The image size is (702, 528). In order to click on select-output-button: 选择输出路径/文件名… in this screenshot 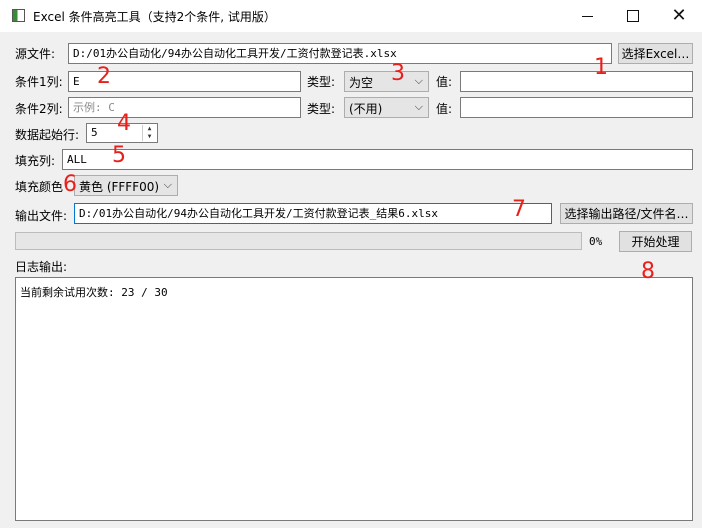, I will do `click(626, 213)`.